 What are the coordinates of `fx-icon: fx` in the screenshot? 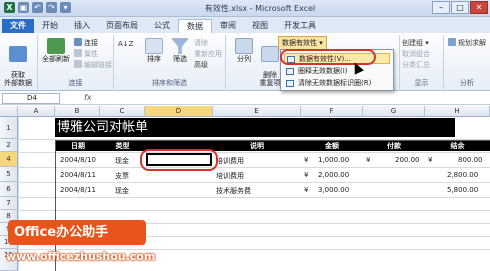 It's located at (88, 97).